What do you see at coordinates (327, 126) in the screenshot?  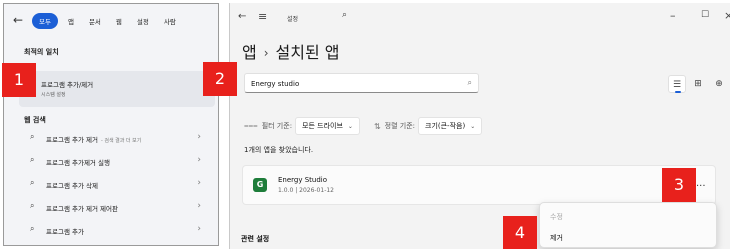 I see `filter-dropdown: 모든 드라이브 ⌄` at bounding box center [327, 126].